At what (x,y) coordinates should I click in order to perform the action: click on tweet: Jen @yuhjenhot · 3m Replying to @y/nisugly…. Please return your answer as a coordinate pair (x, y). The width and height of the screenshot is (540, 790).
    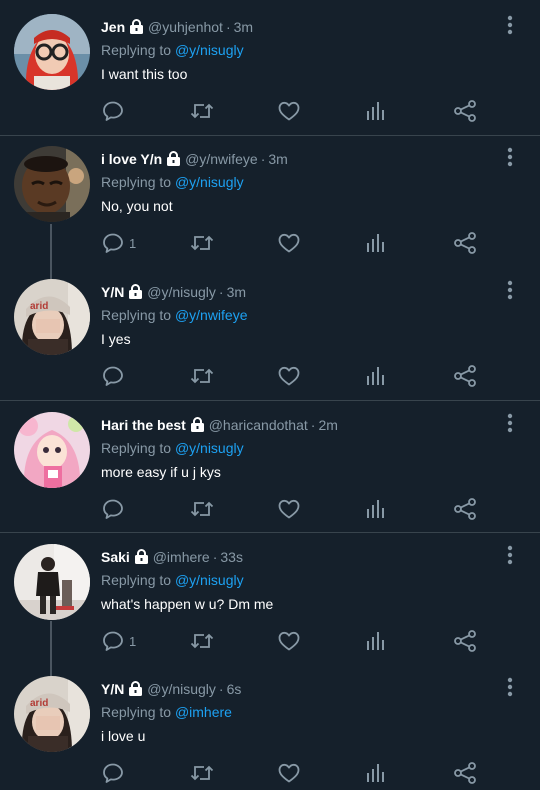
    Looking at the image, I should click on (270, 70).